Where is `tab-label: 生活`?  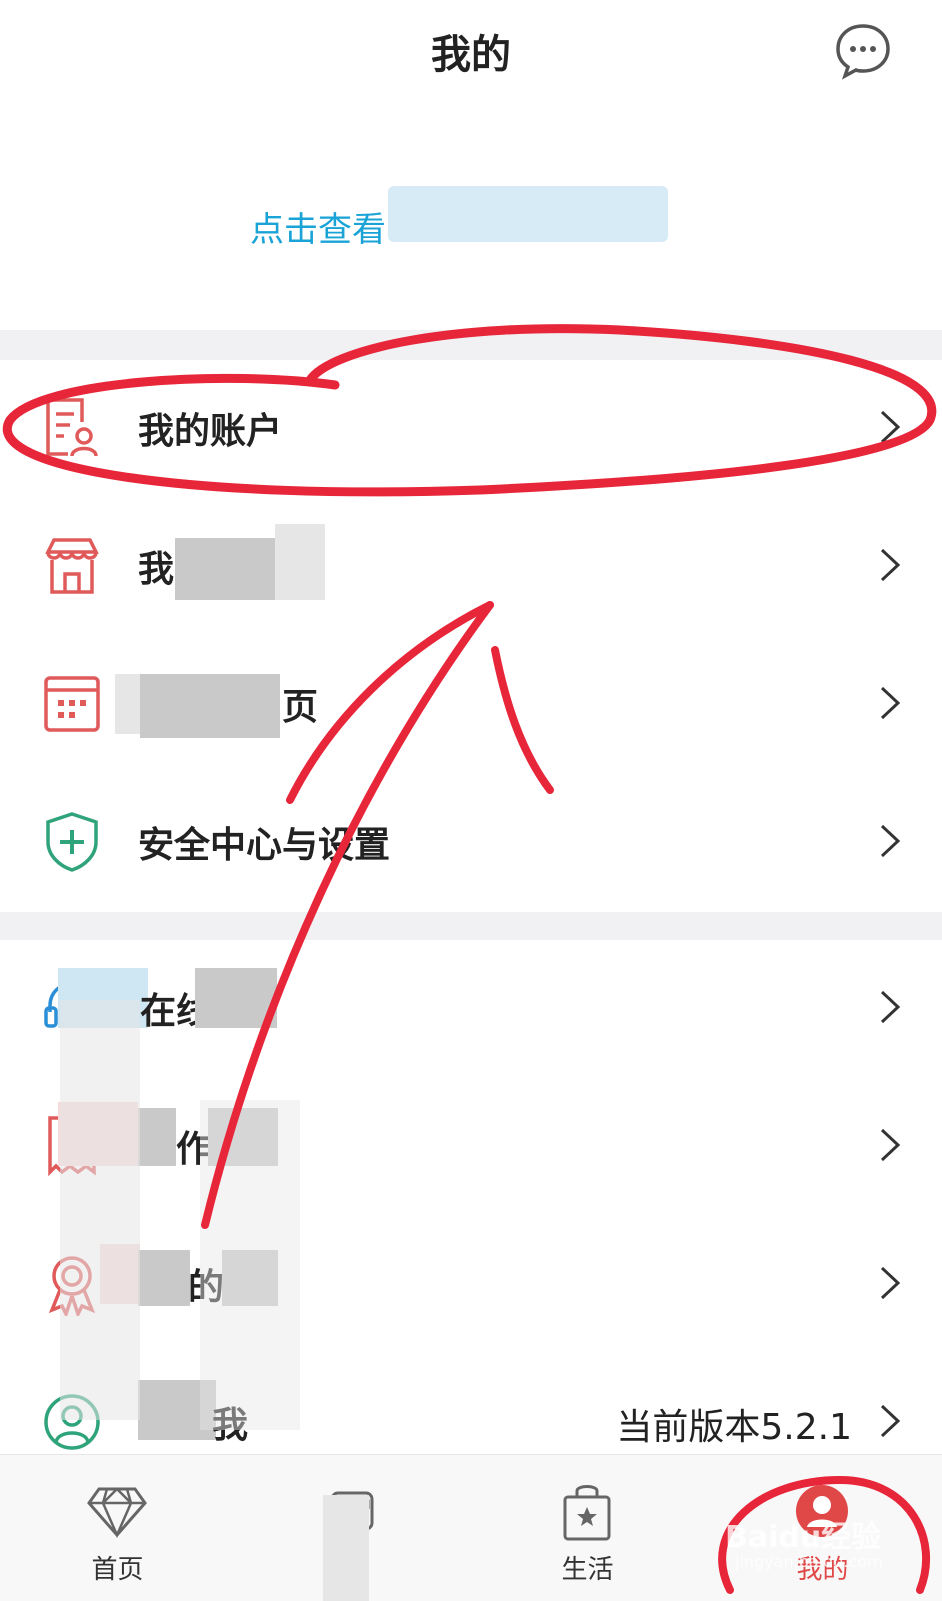 tab-label: 生活 is located at coordinates (587, 1570).